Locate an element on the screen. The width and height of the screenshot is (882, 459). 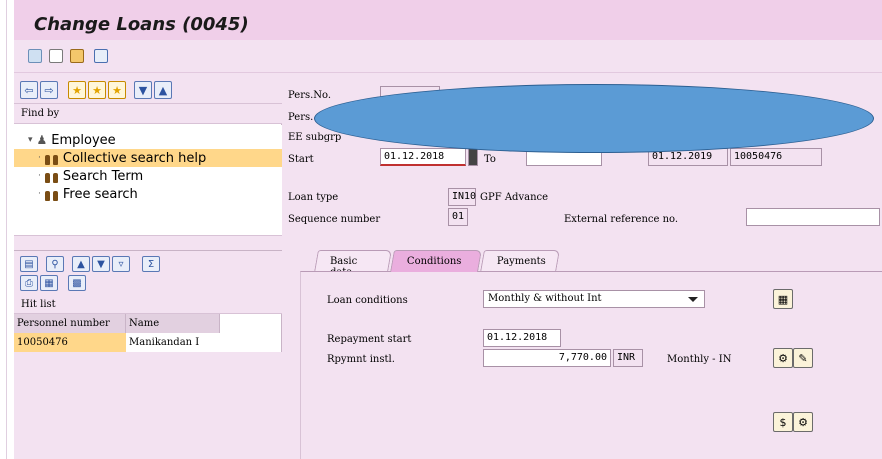
currency-field: INR is located at coordinates (628, 358).